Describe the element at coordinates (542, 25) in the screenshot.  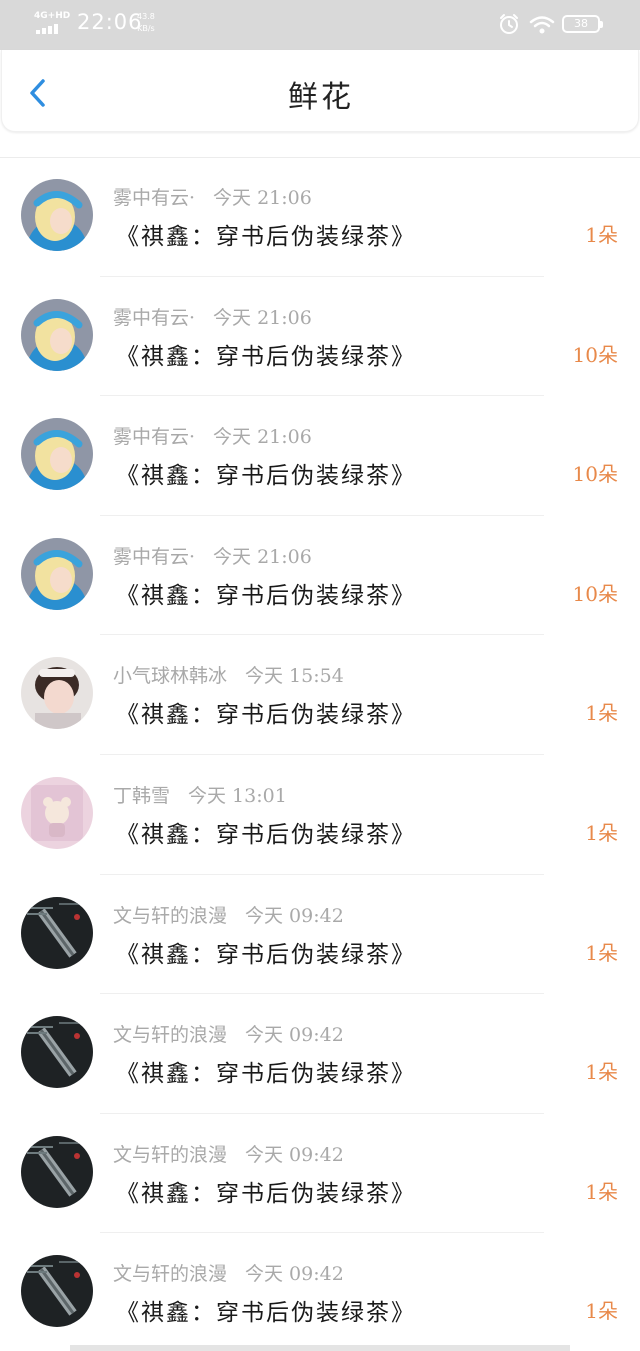
I see `wifi-icon` at that location.